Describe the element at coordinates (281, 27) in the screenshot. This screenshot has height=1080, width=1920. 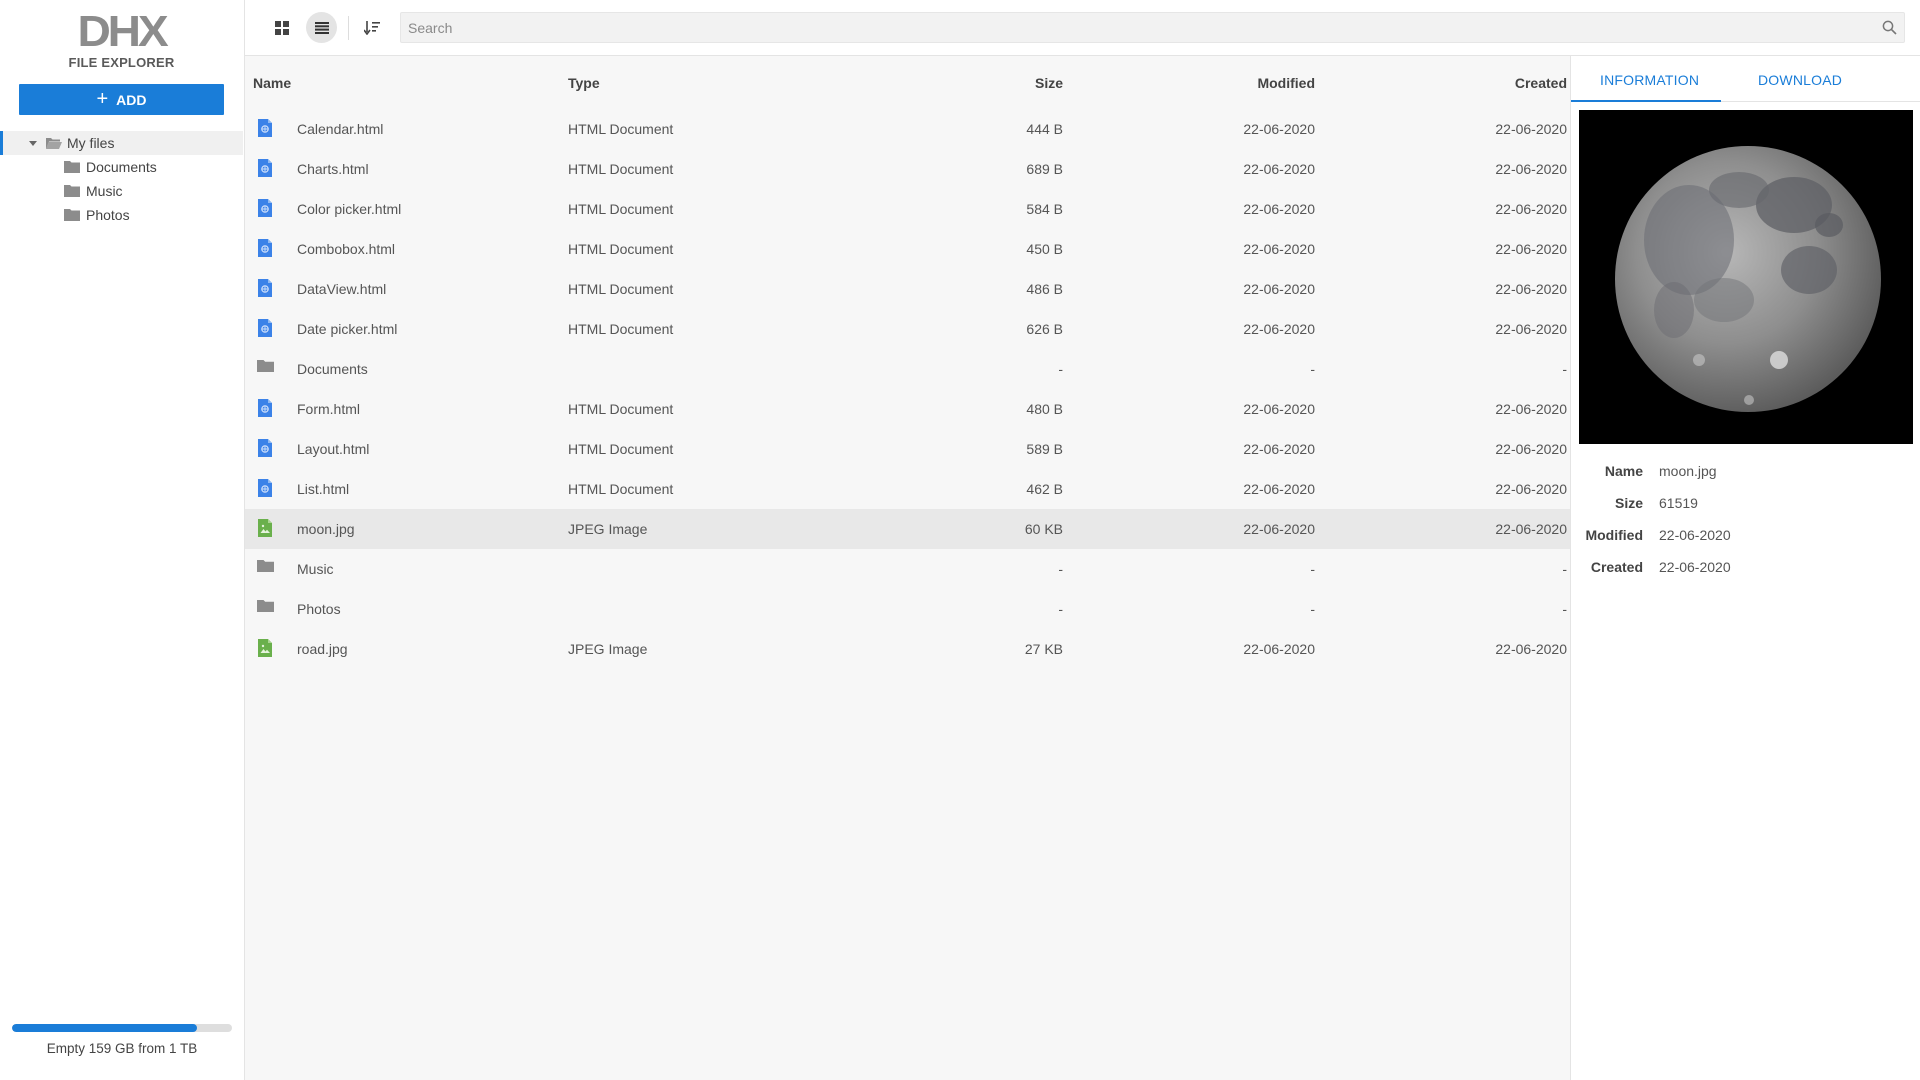
I see `grid-view-button` at that location.